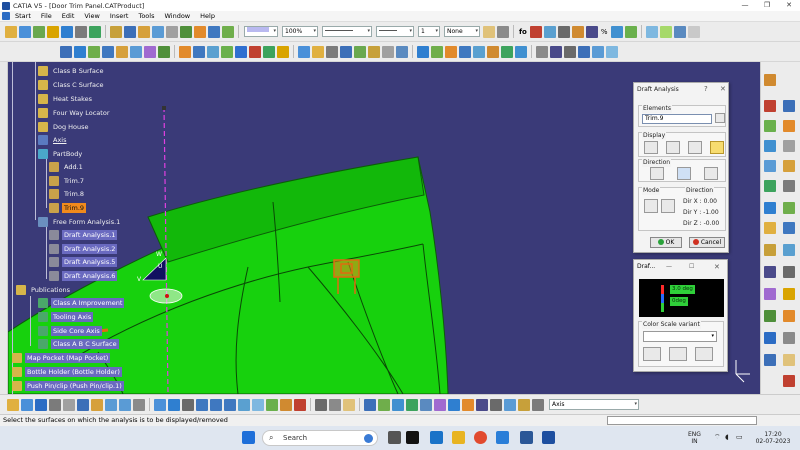  Describe the element at coordinates (164, 51) in the screenshot. I see `combine-tool-icon` at that location.